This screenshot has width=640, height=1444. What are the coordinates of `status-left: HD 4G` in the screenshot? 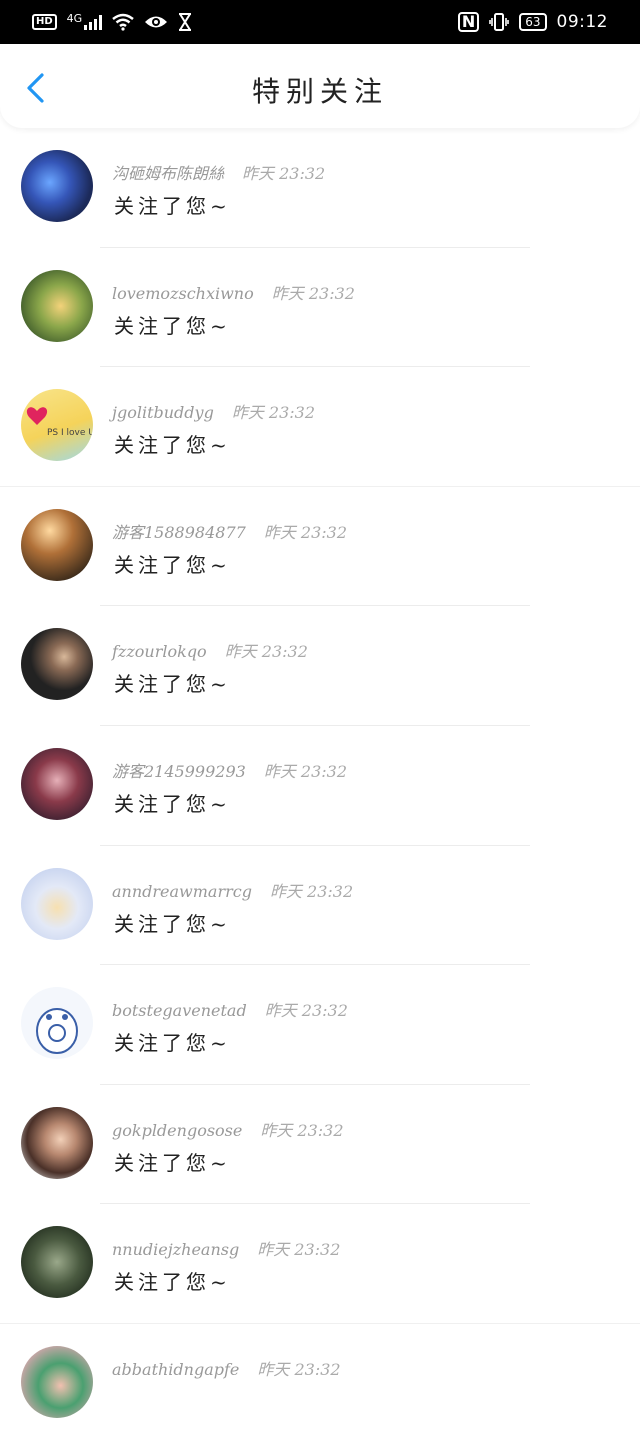 It's located at (112, 22).